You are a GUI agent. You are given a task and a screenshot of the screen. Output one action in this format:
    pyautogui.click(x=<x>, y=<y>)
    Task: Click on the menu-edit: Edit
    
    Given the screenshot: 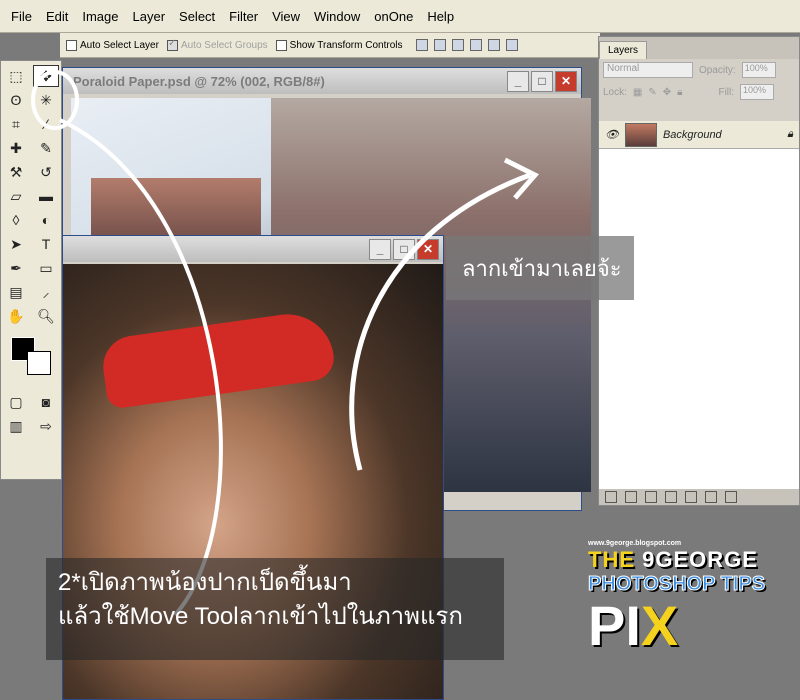 What is the action you would take?
    pyautogui.click(x=57, y=16)
    